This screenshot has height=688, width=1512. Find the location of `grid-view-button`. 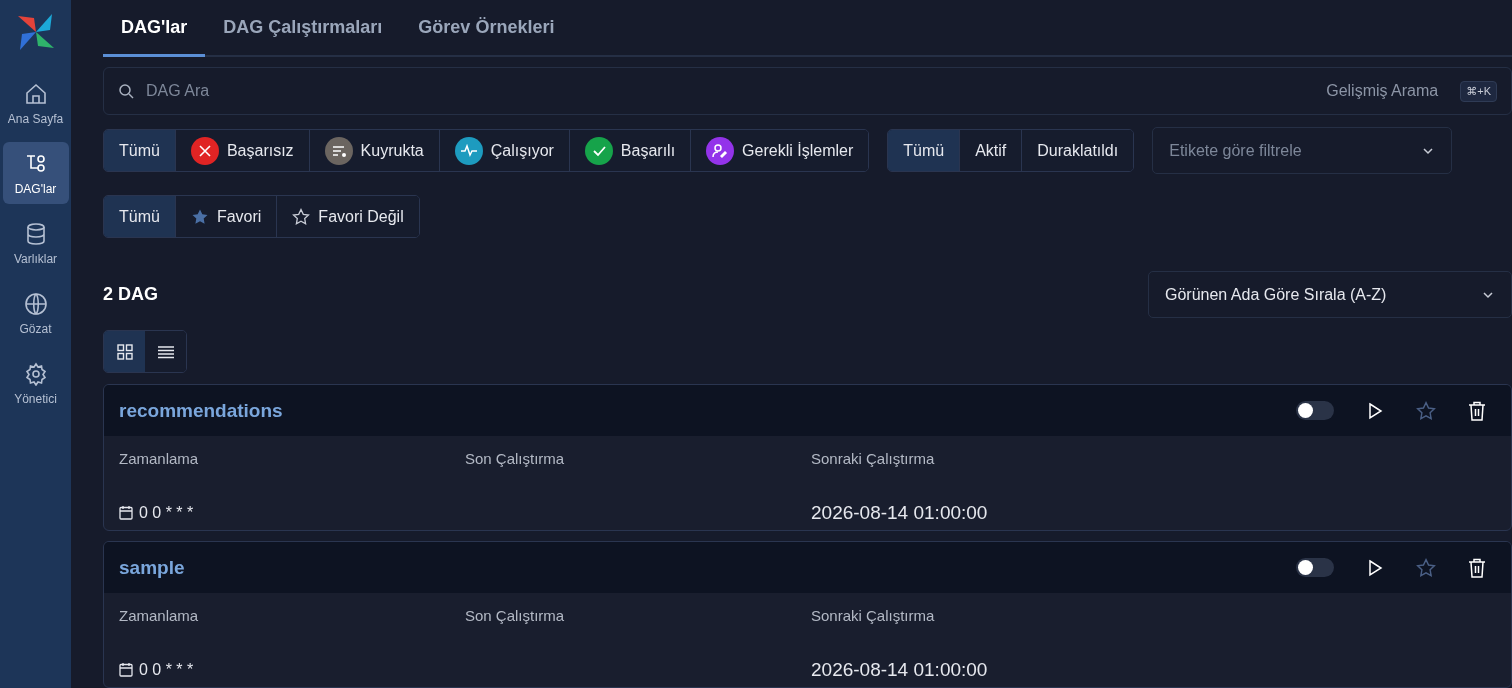

grid-view-button is located at coordinates (124, 351).